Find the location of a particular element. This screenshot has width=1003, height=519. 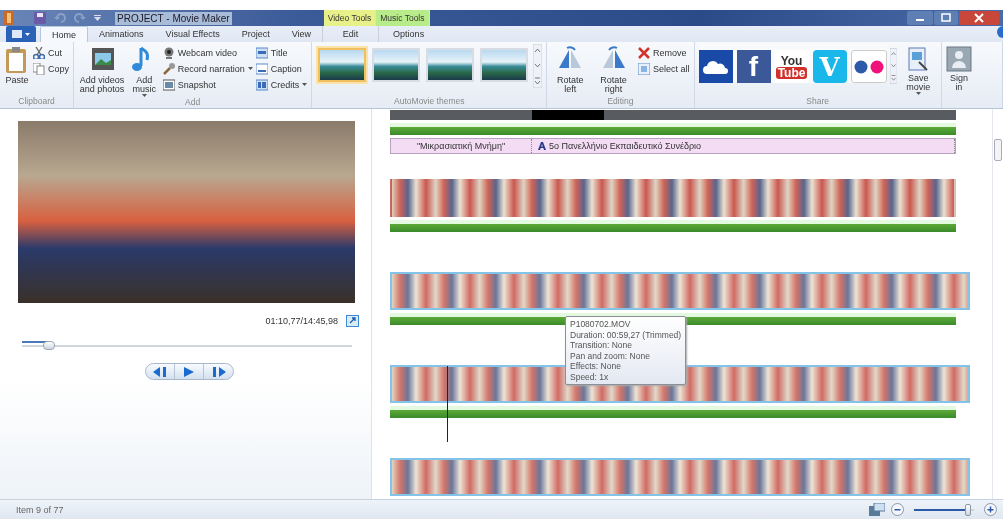

group-label: AutoMovie themes is located at coordinates (429, 102).